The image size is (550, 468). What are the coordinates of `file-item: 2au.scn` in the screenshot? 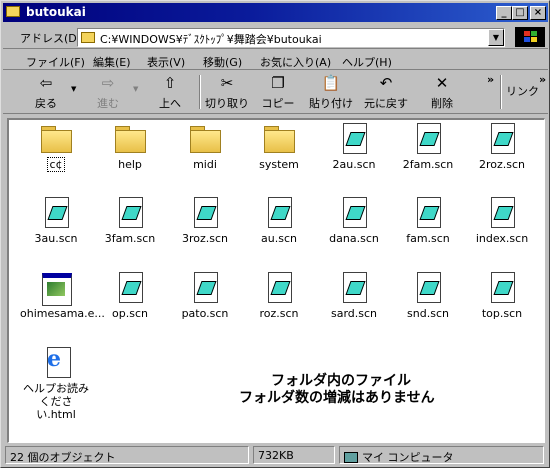 It's located at (354, 146).